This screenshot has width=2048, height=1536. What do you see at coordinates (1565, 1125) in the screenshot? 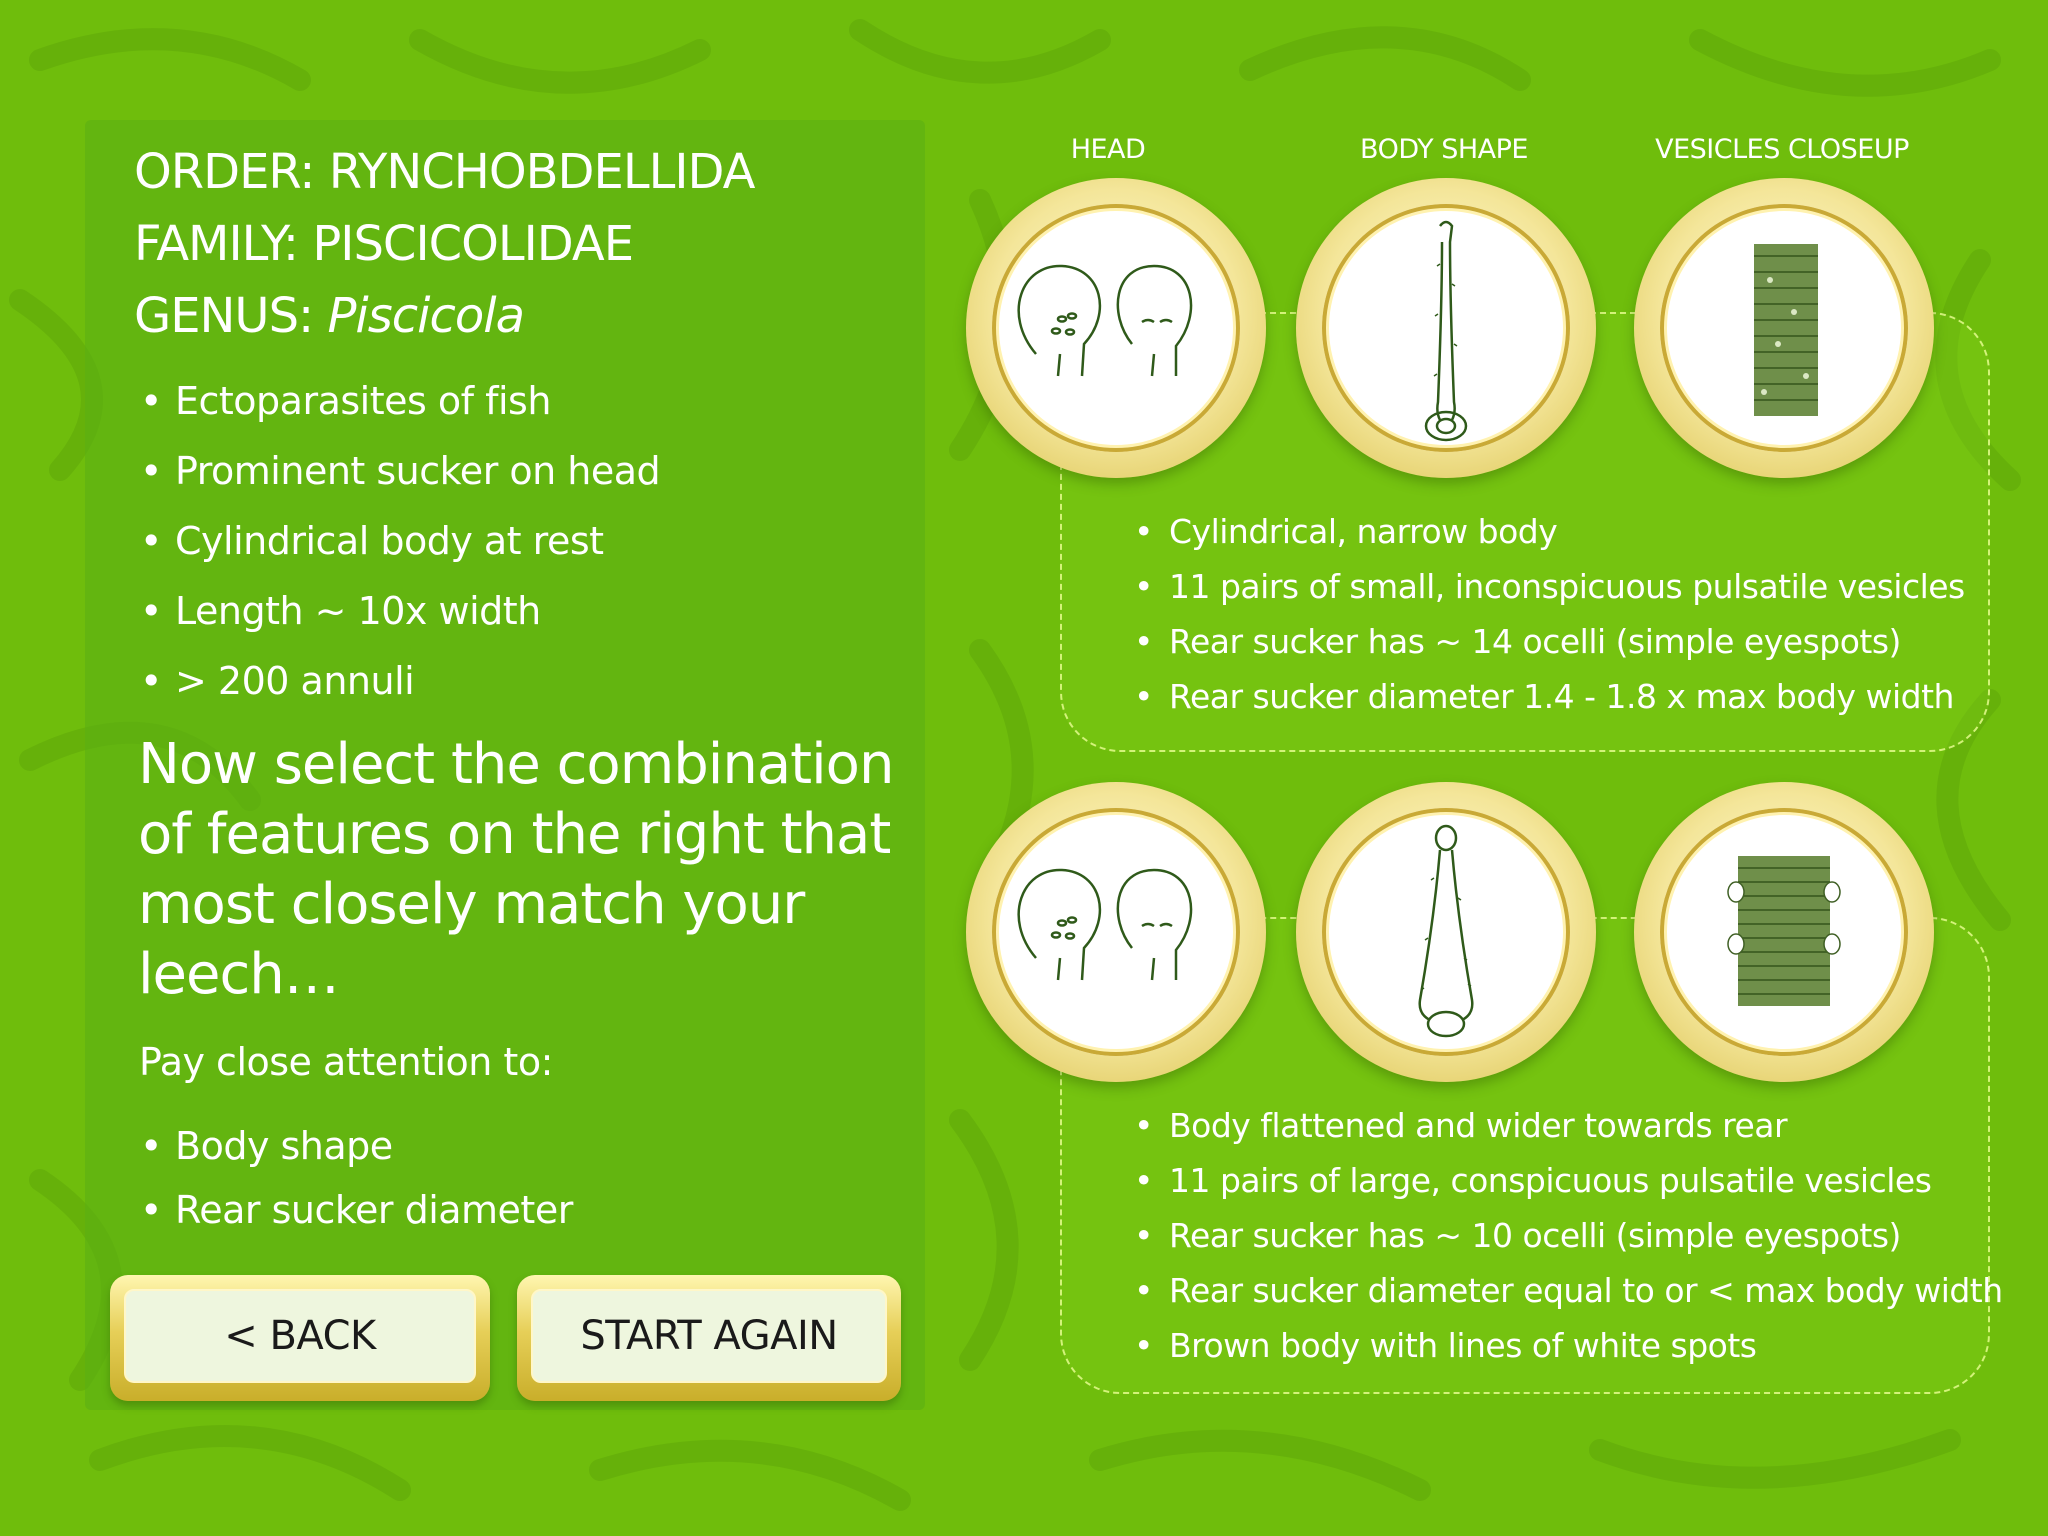
I see `feature-item: Body flattened and wider towards rear` at bounding box center [1565, 1125].